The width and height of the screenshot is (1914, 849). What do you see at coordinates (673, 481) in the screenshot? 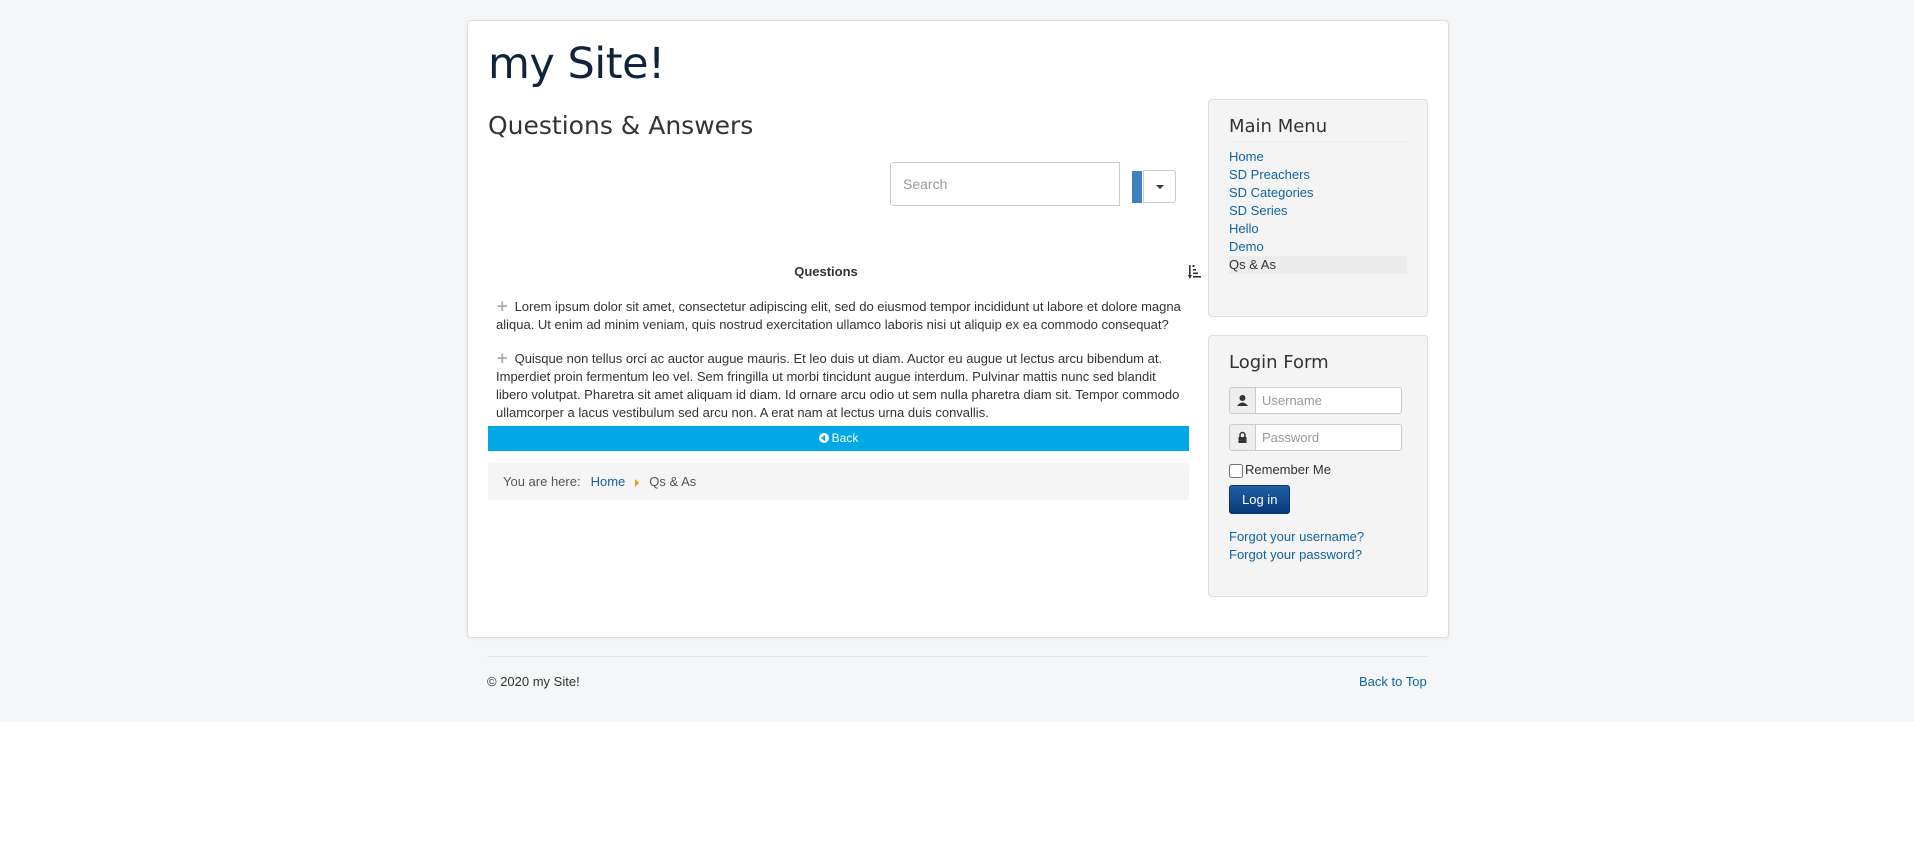
I see `breadcrumb-current: Qs & As` at bounding box center [673, 481].